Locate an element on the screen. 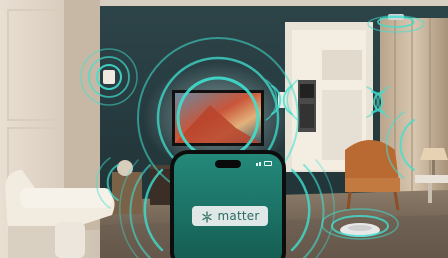 The image size is (448, 258). status-bar-icons is located at coordinates (264, 163).